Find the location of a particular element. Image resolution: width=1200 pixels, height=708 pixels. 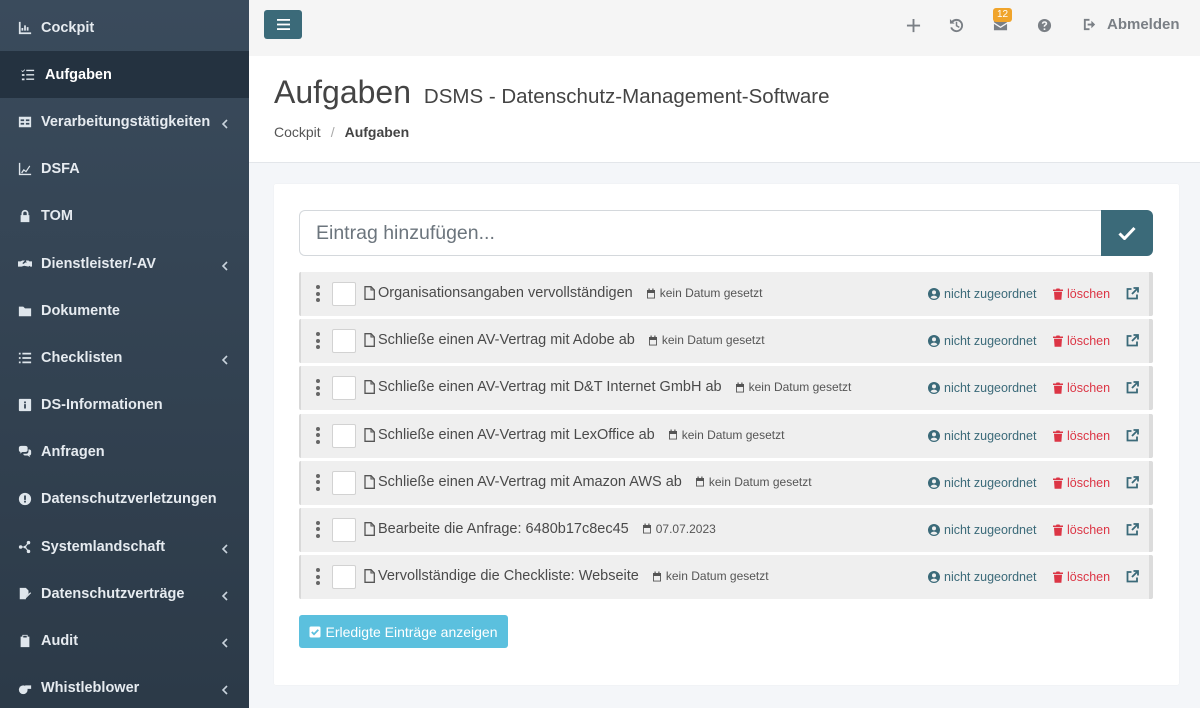

trash-icon is located at coordinates (1058, 436).